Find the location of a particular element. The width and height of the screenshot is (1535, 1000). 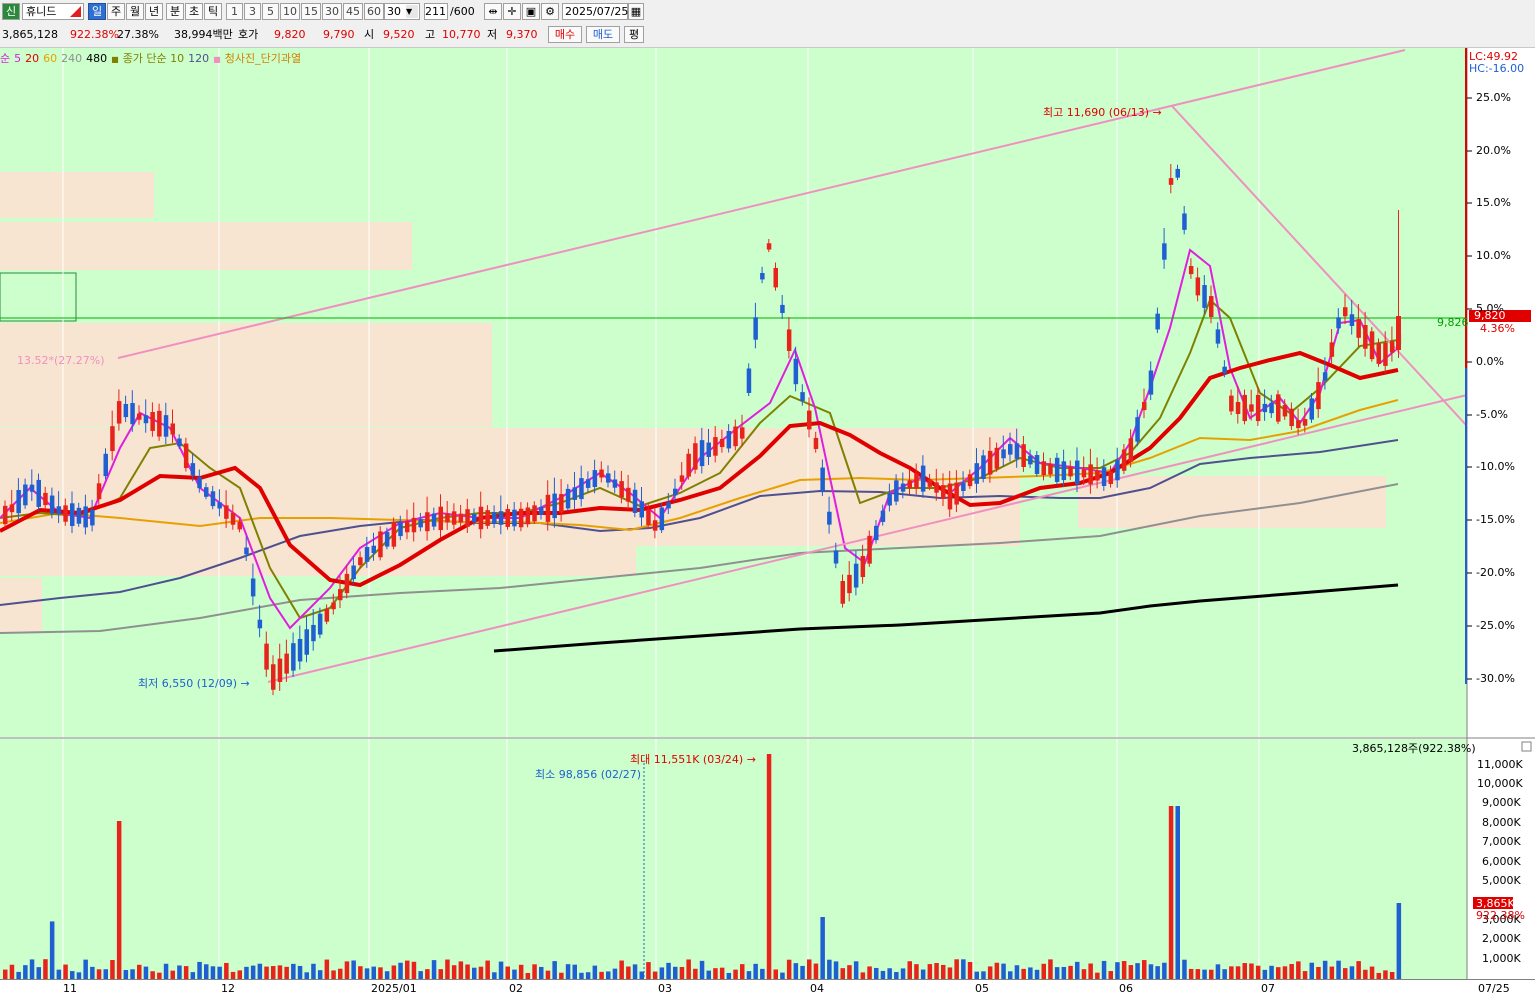

interval-1: 1 is located at coordinates (234, 11).